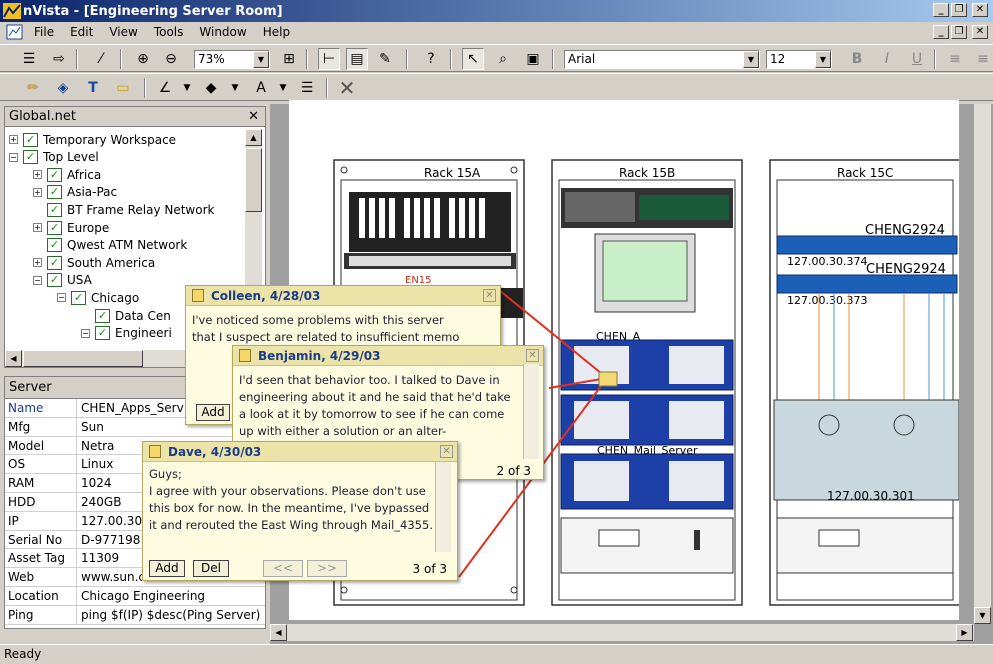 The width and height of the screenshot is (993, 664). What do you see at coordinates (165, 88) in the screenshot?
I see `line-color-icon: ∠` at bounding box center [165, 88].